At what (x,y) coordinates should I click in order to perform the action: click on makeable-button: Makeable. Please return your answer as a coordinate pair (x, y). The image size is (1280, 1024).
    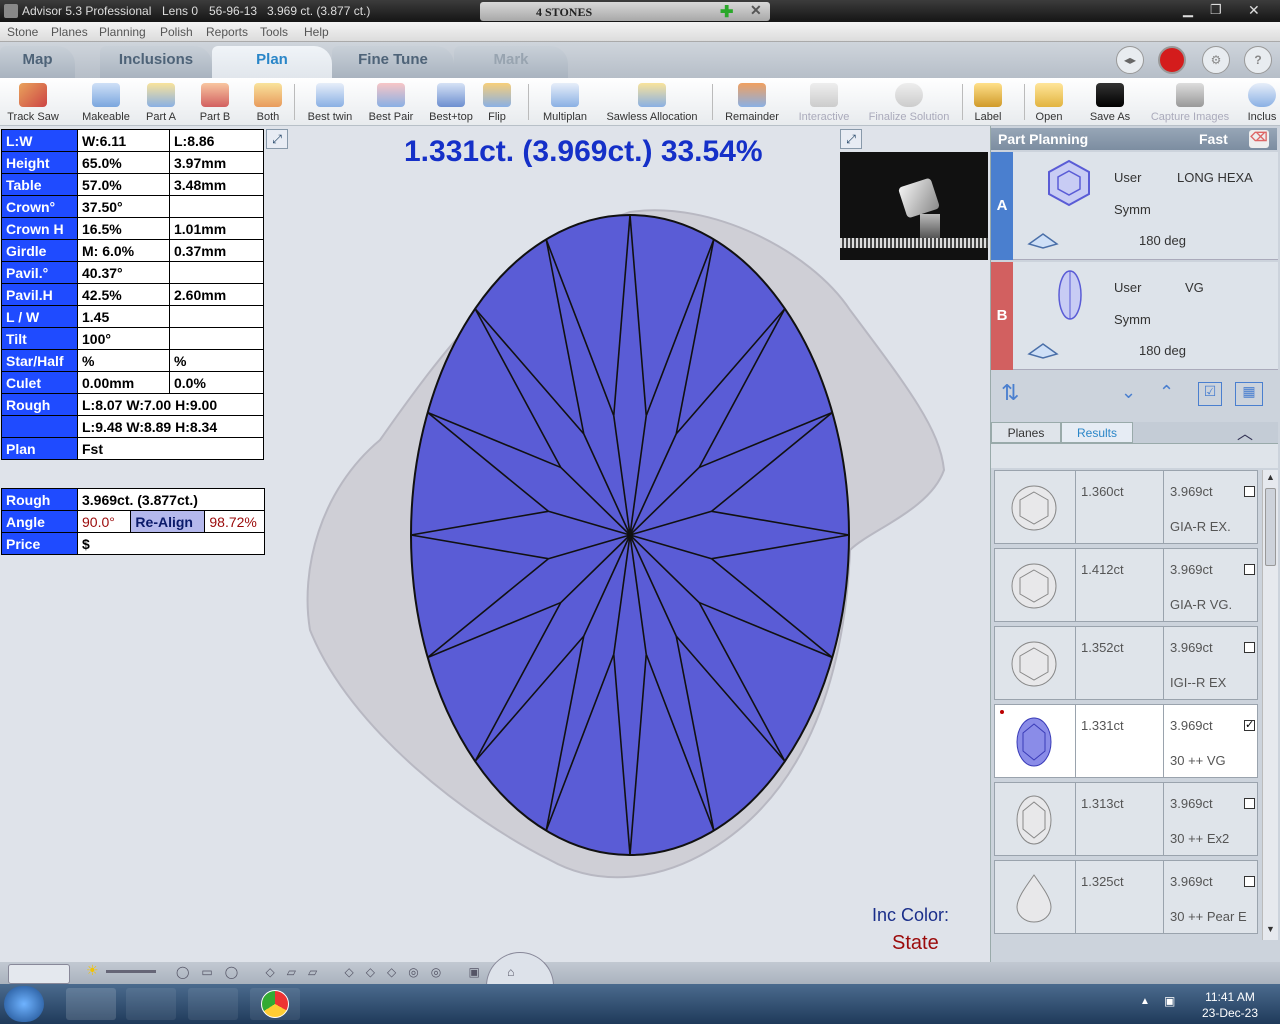
    Looking at the image, I should click on (106, 102).